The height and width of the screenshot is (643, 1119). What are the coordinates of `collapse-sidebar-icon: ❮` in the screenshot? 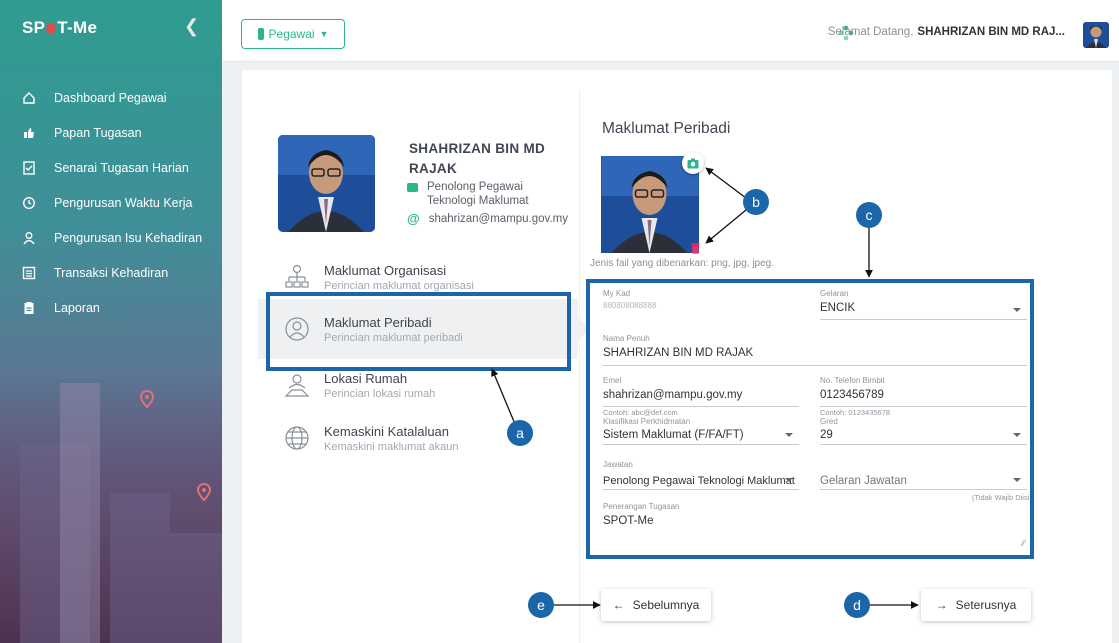 It's located at (191, 26).